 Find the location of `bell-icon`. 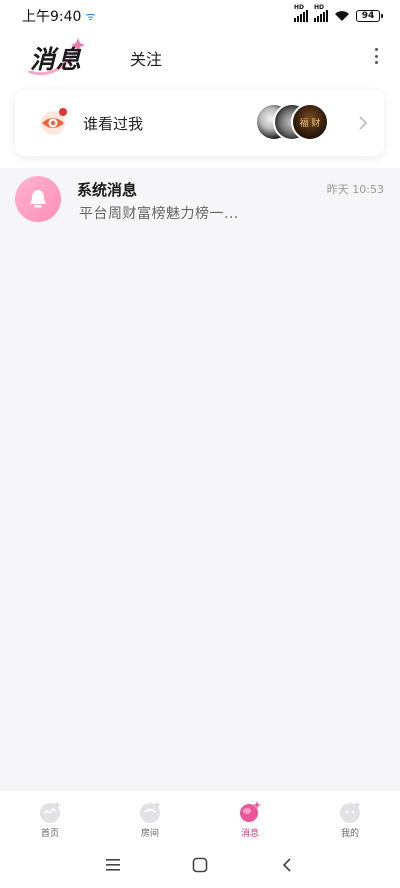

bell-icon is located at coordinates (38, 199).